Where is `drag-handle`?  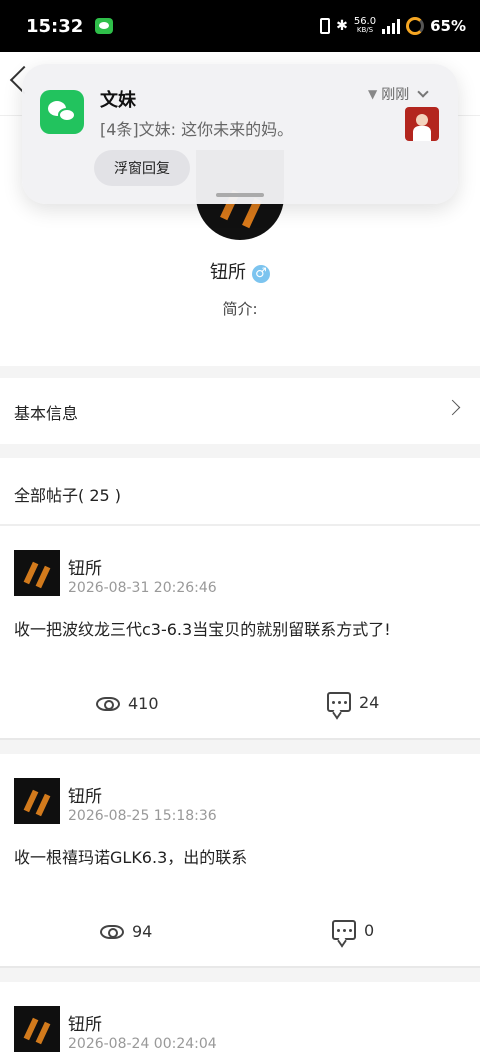
drag-handle is located at coordinates (240, 195).